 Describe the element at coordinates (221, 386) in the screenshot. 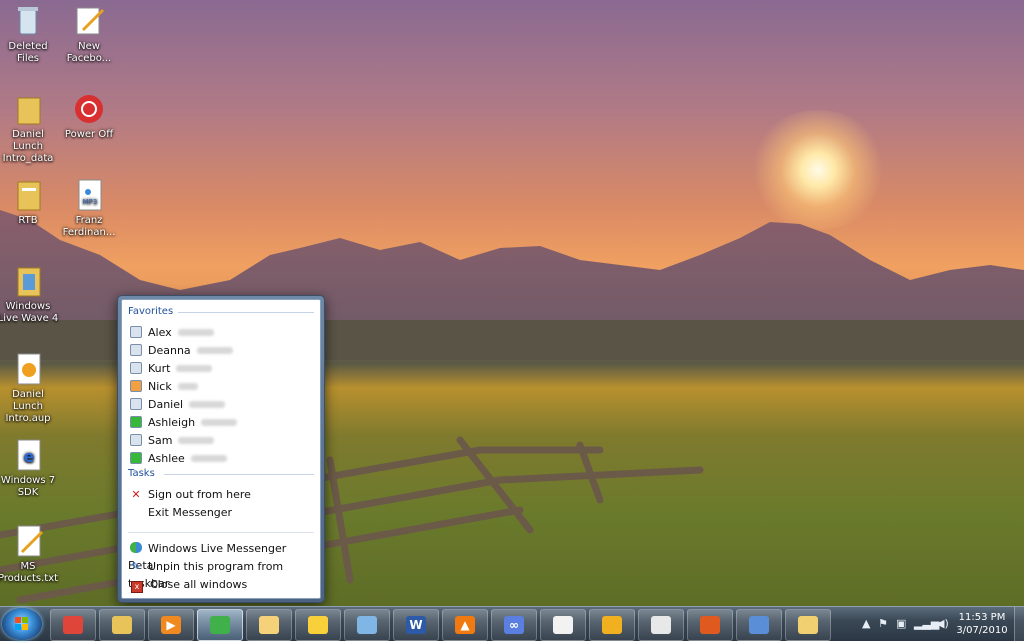

I see `favorite-contact-item: Nick` at that location.